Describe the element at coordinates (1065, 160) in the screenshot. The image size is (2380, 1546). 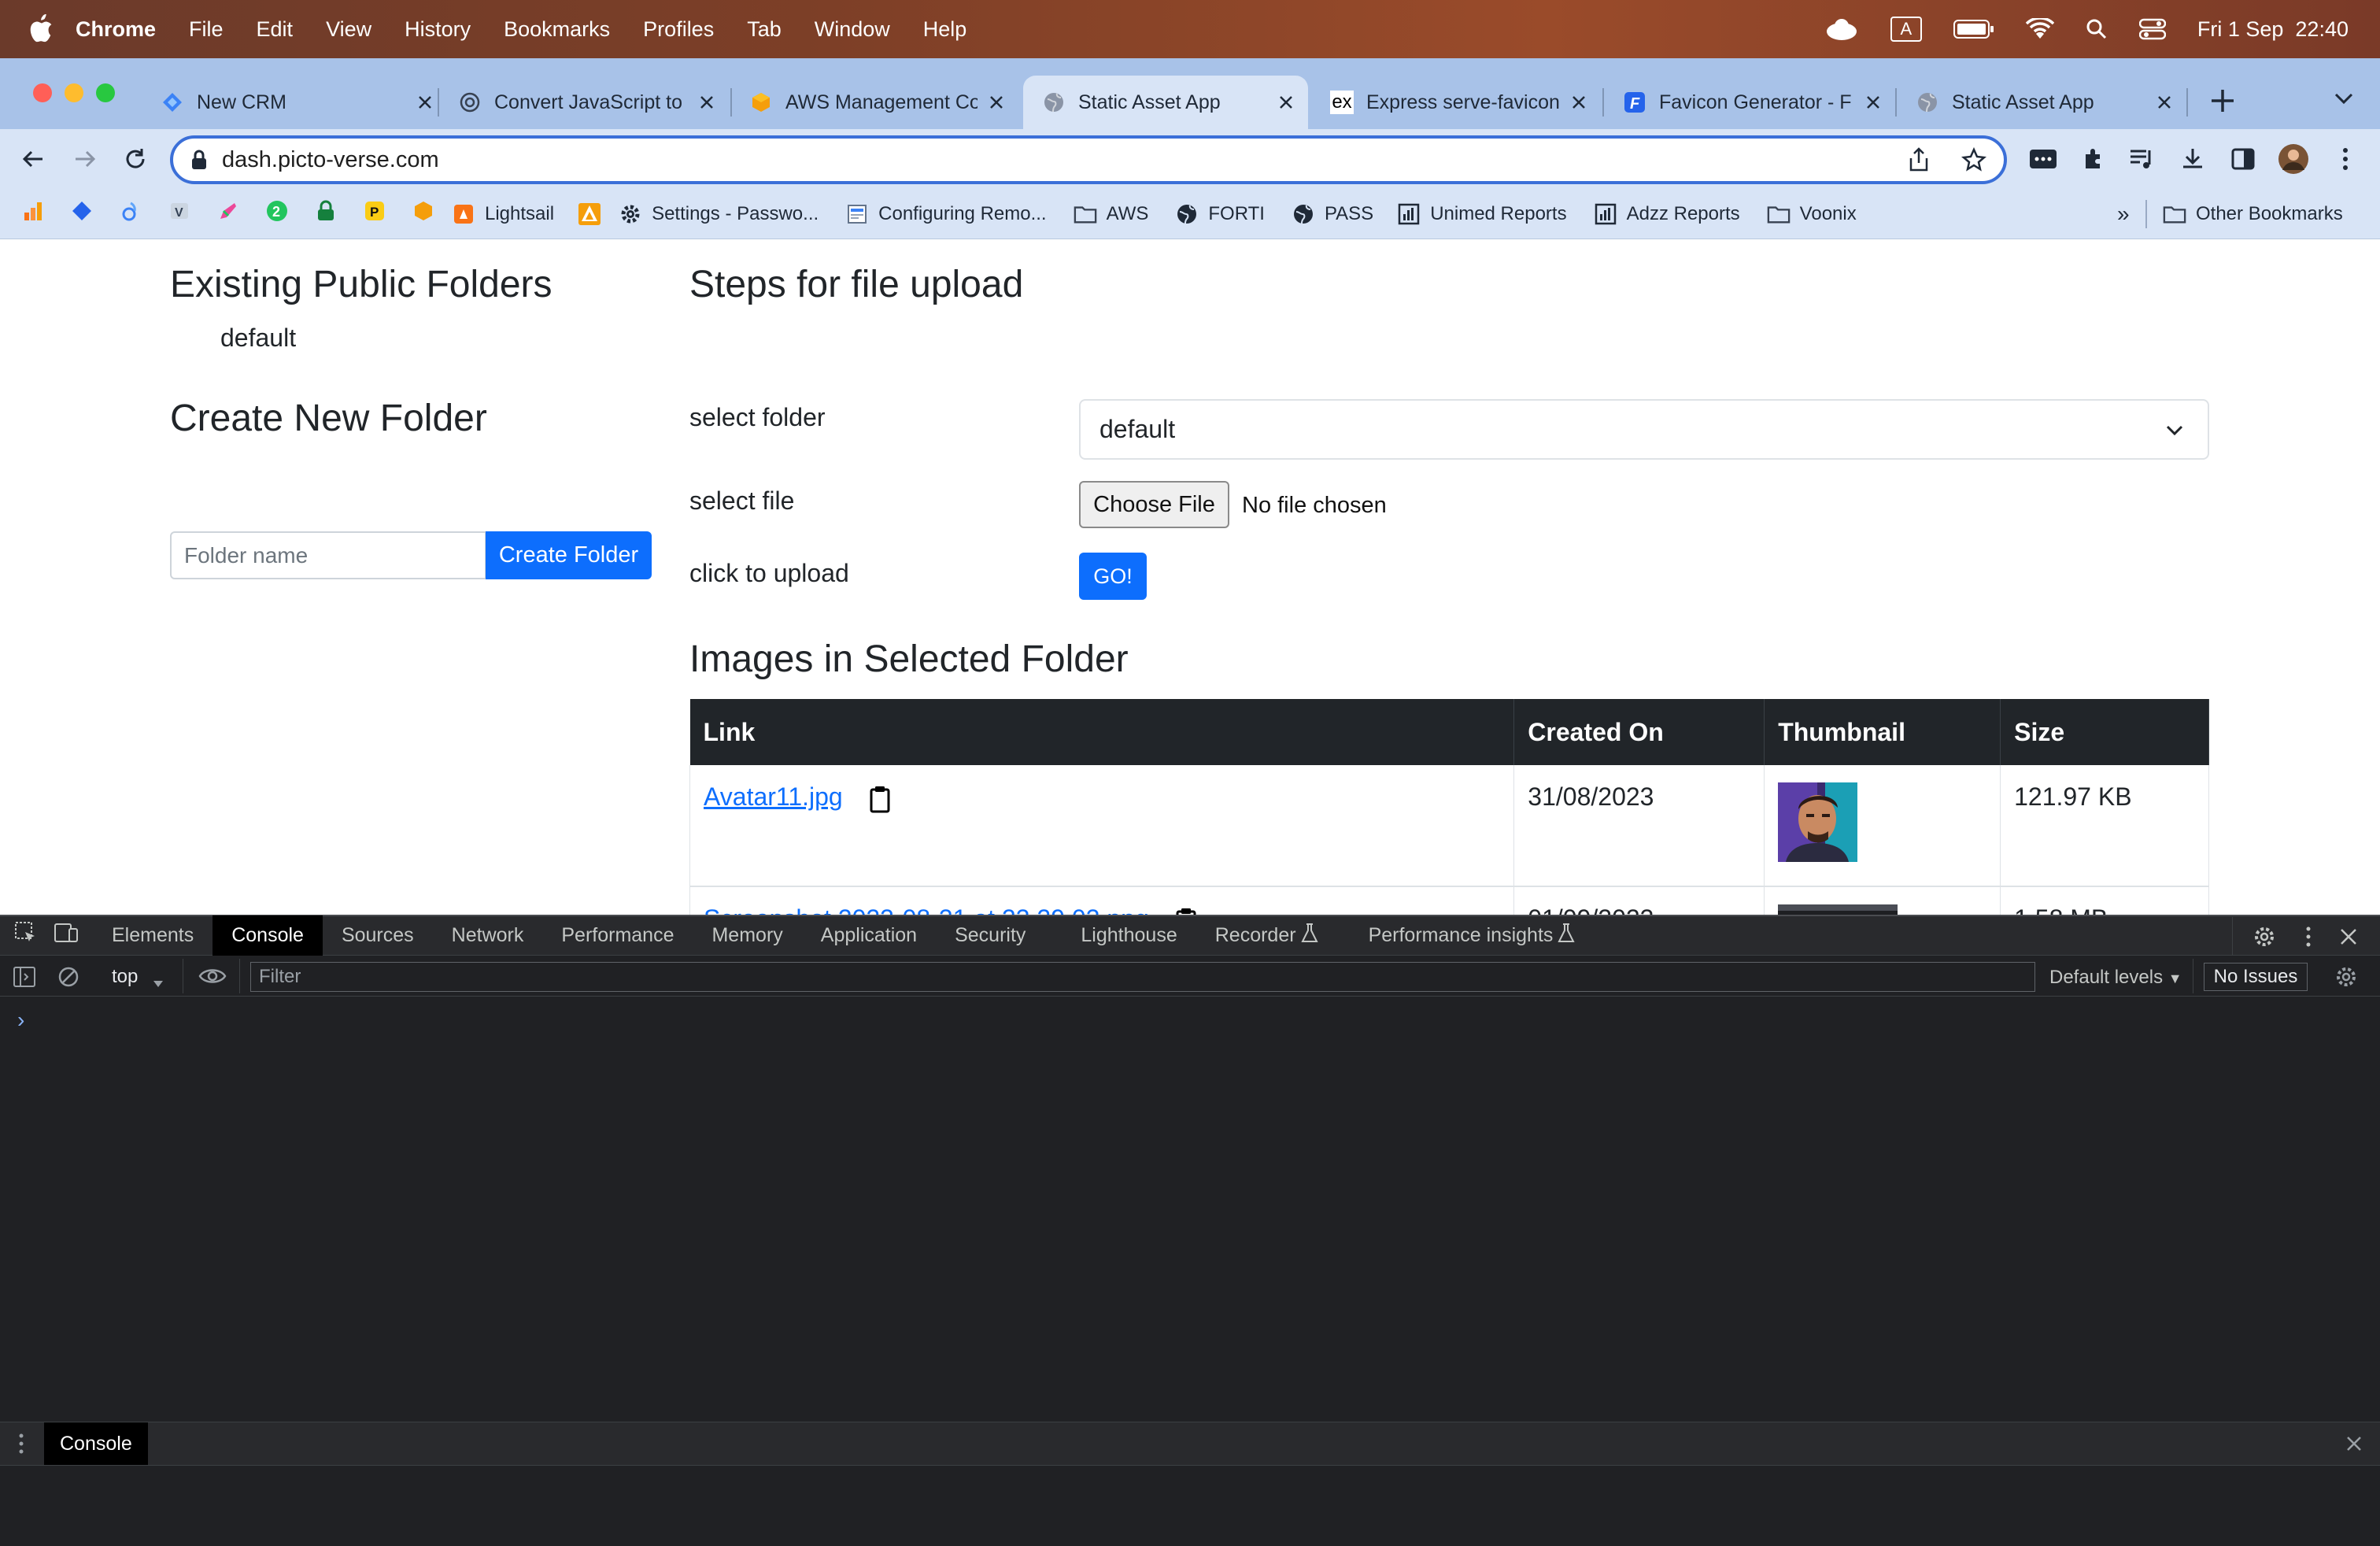
I see `address-url: dash.picto-verse.com` at that location.